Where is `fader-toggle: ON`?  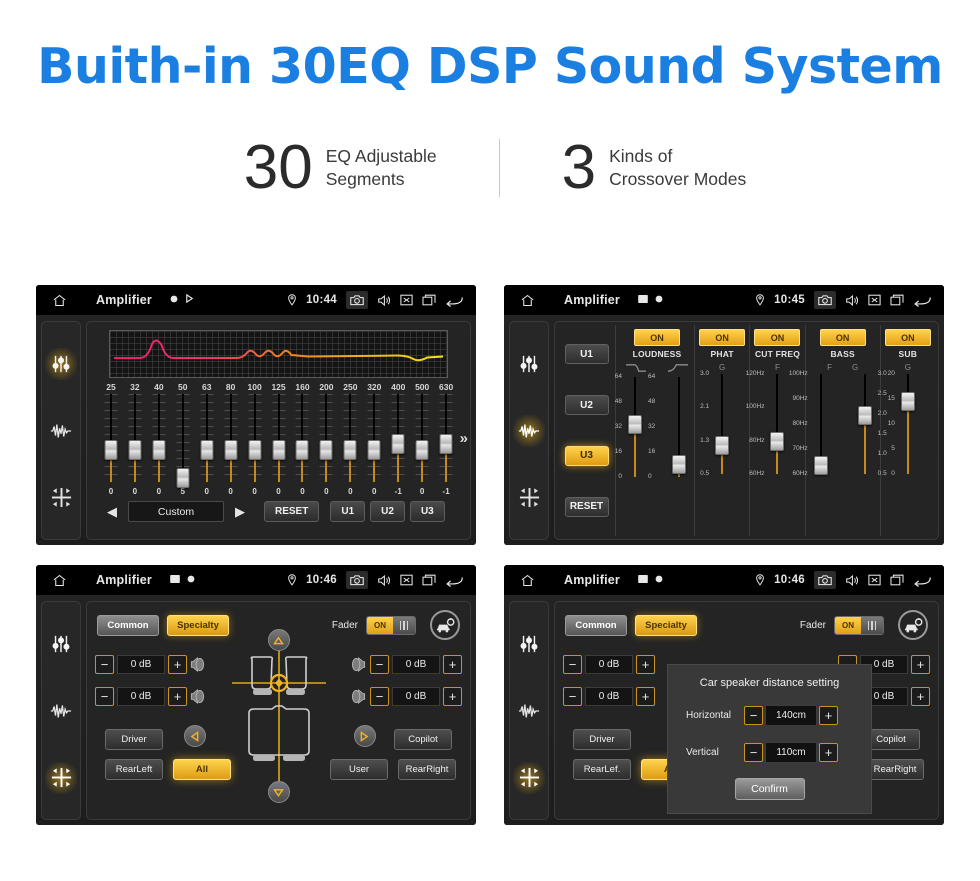
fader-toggle: ON is located at coordinates (391, 625).